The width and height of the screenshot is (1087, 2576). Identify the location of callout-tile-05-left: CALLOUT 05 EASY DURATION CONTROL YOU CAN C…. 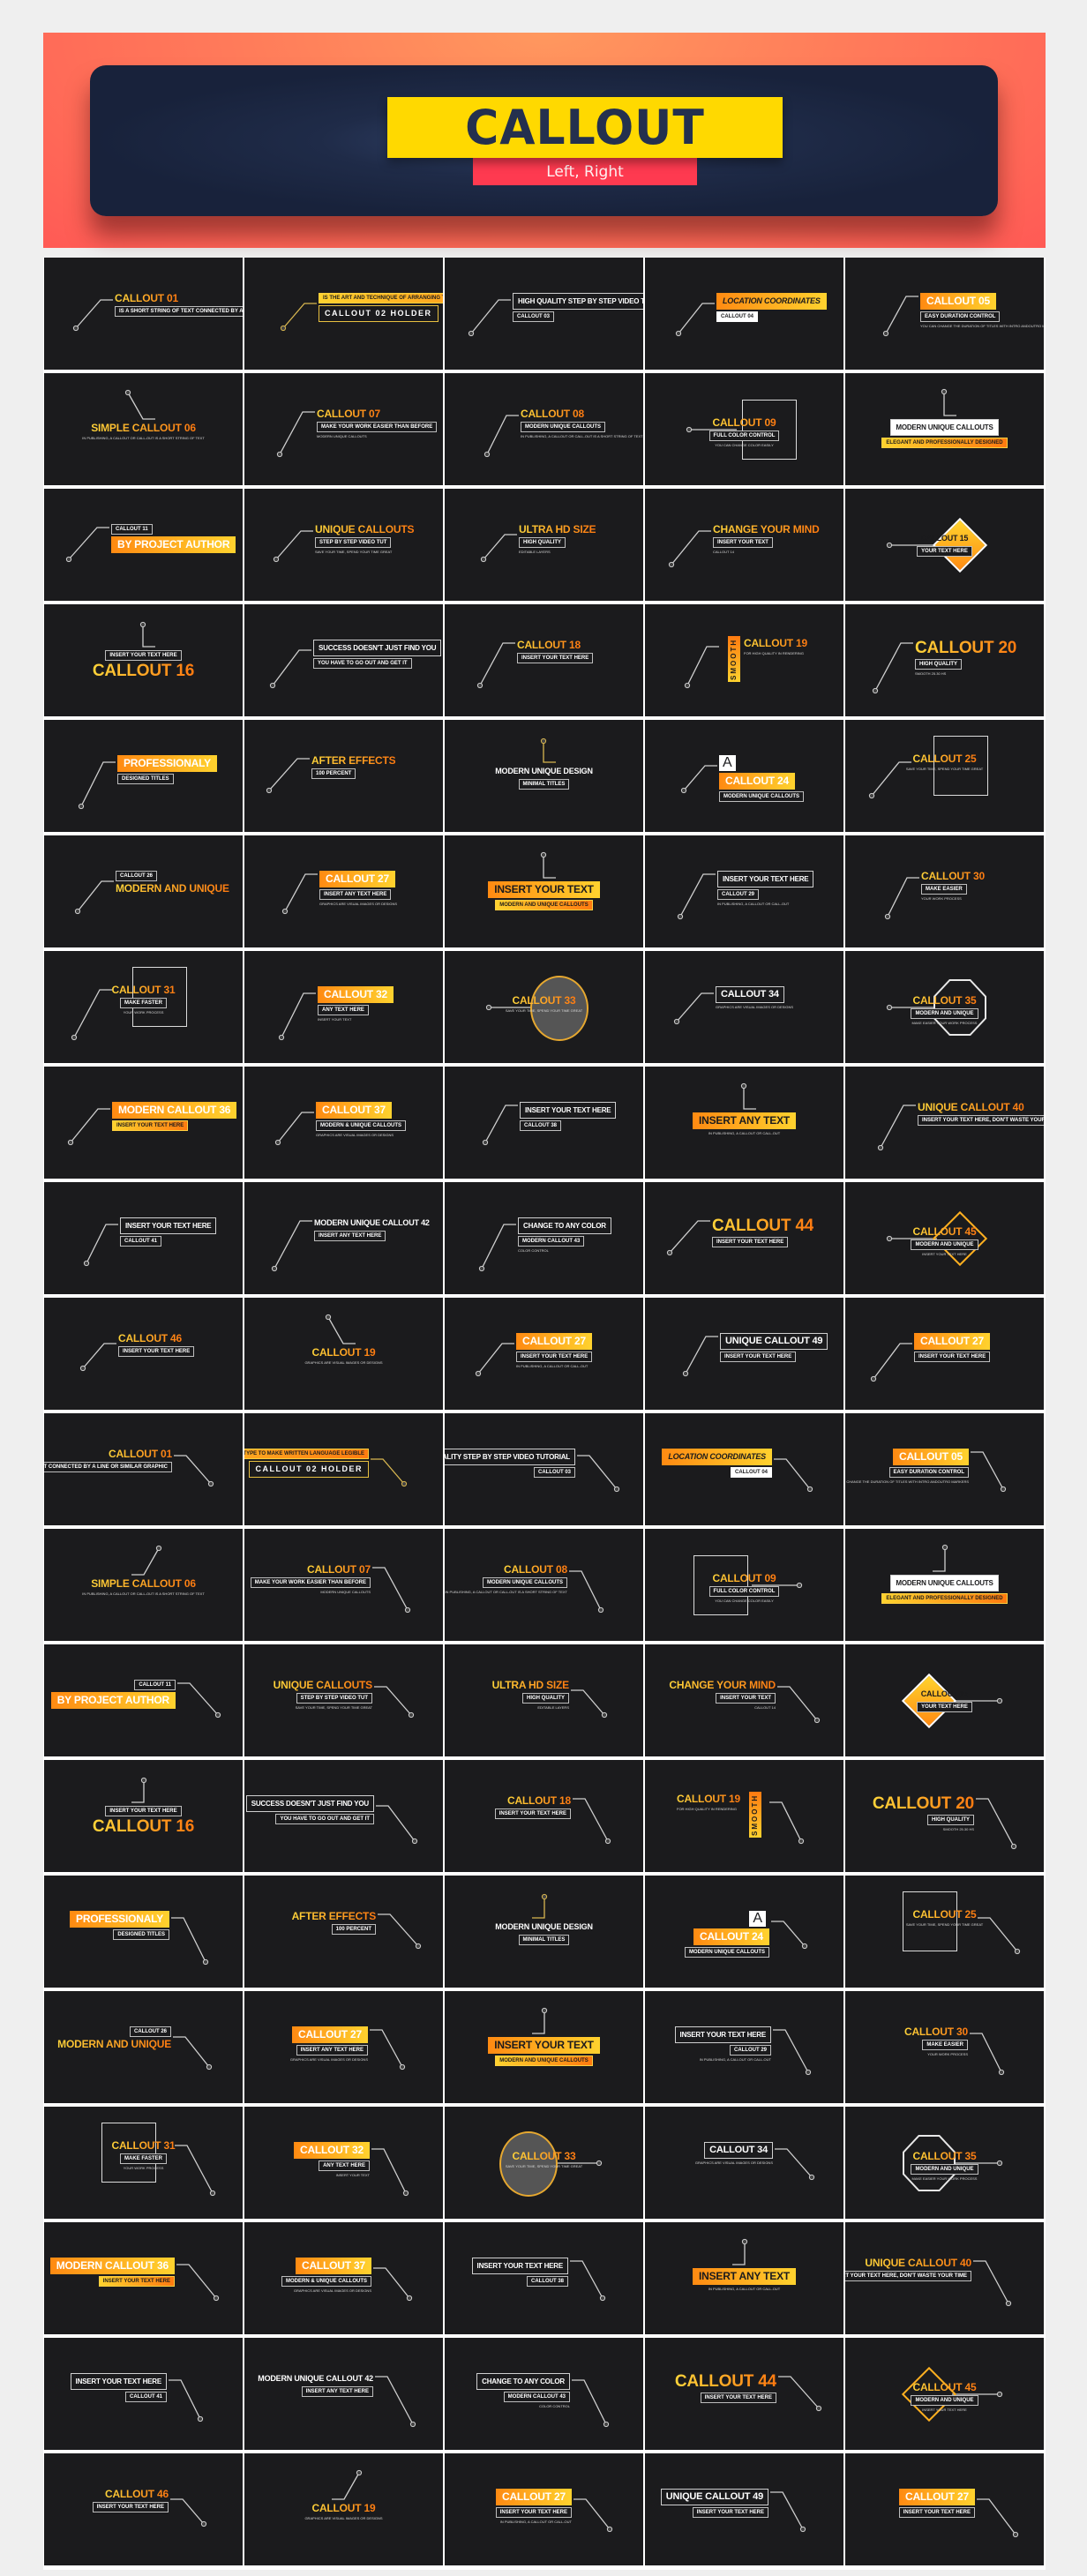
(944, 314).